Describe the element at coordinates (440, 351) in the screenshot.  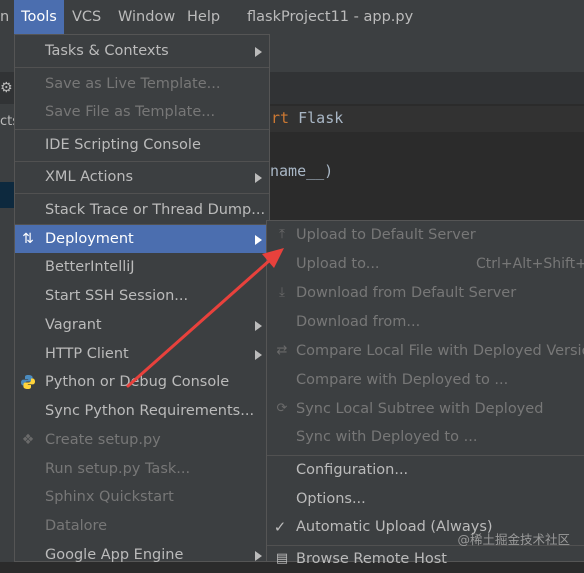
I see `menu-item-label: Compare Local File with Deployed Version` at that location.